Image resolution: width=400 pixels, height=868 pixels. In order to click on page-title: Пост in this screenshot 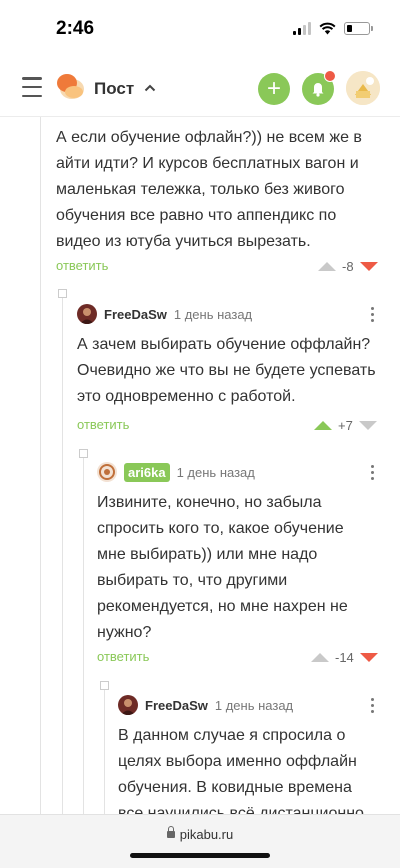, I will do `click(114, 89)`.